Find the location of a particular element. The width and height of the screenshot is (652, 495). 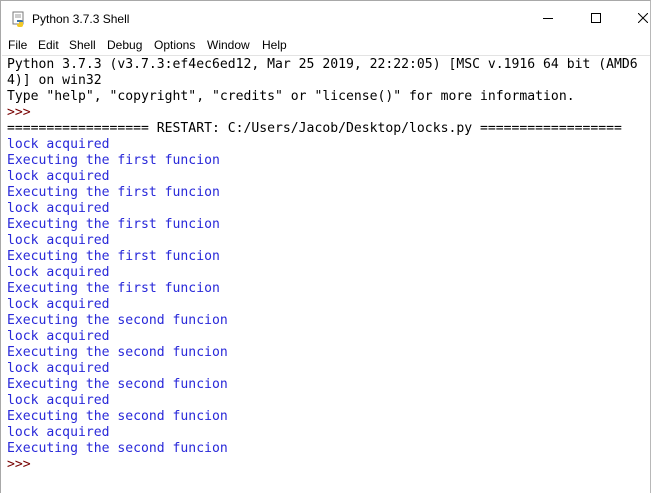

minimize-button is located at coordinates (548, 18).